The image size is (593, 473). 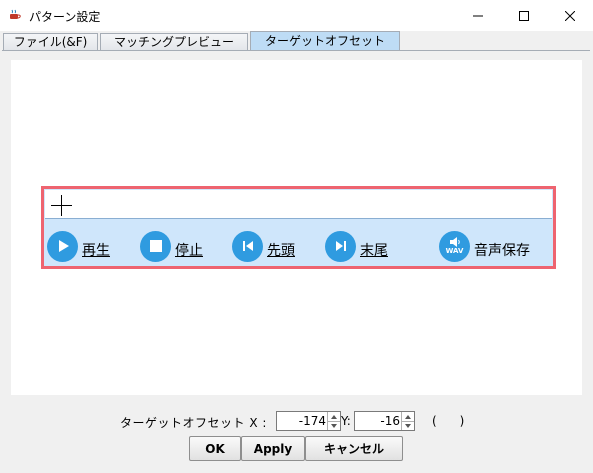 What do you see at coordinates (189, 251) in the screenshot?
I see `stop-label: 停止` at bounding box center [189, 251].